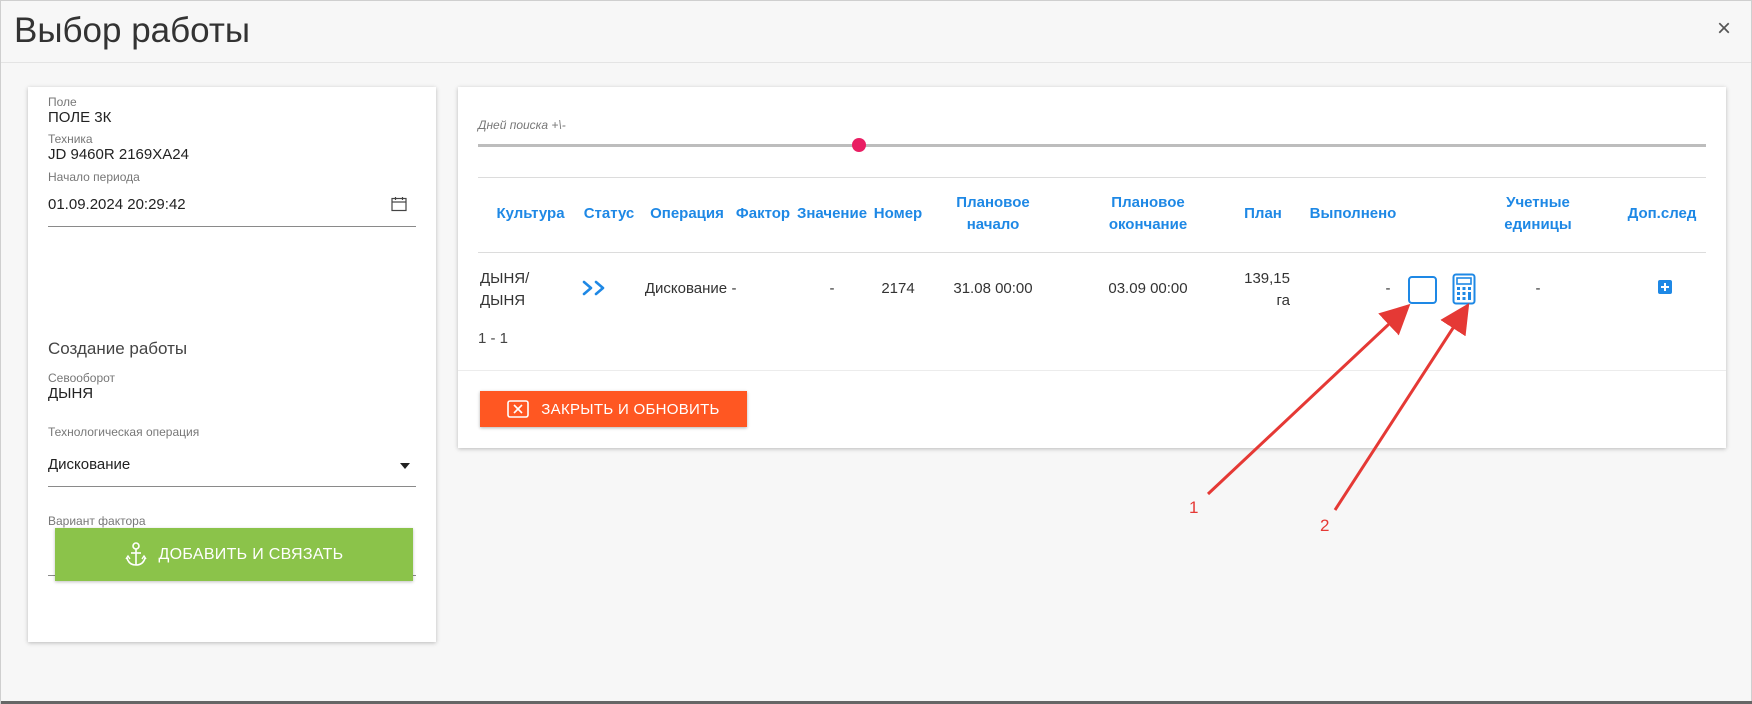 The width and height of the screenshot is (1752, 704). Describe the element at coordinates (1325, 525) in the screenshot. I see `annotation-label-2: 2` at that location.